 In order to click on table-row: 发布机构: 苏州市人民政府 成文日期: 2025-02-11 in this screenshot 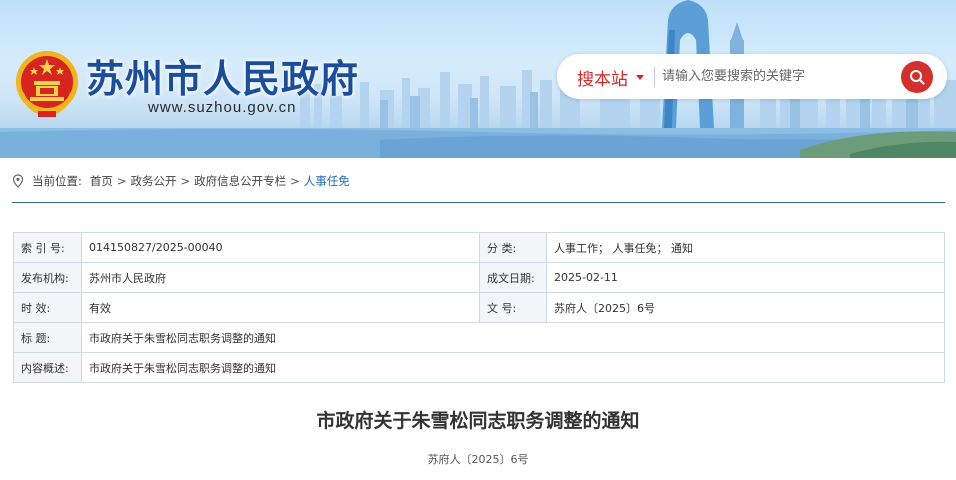, I will do `click(479, 277)`.